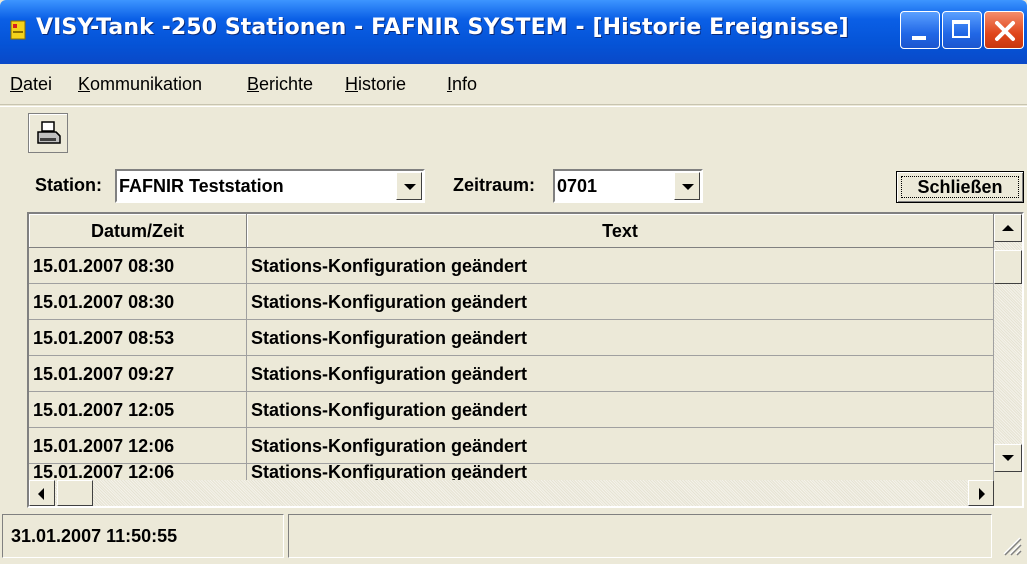  I want to click on period-select: 0701, so click(628, 186).